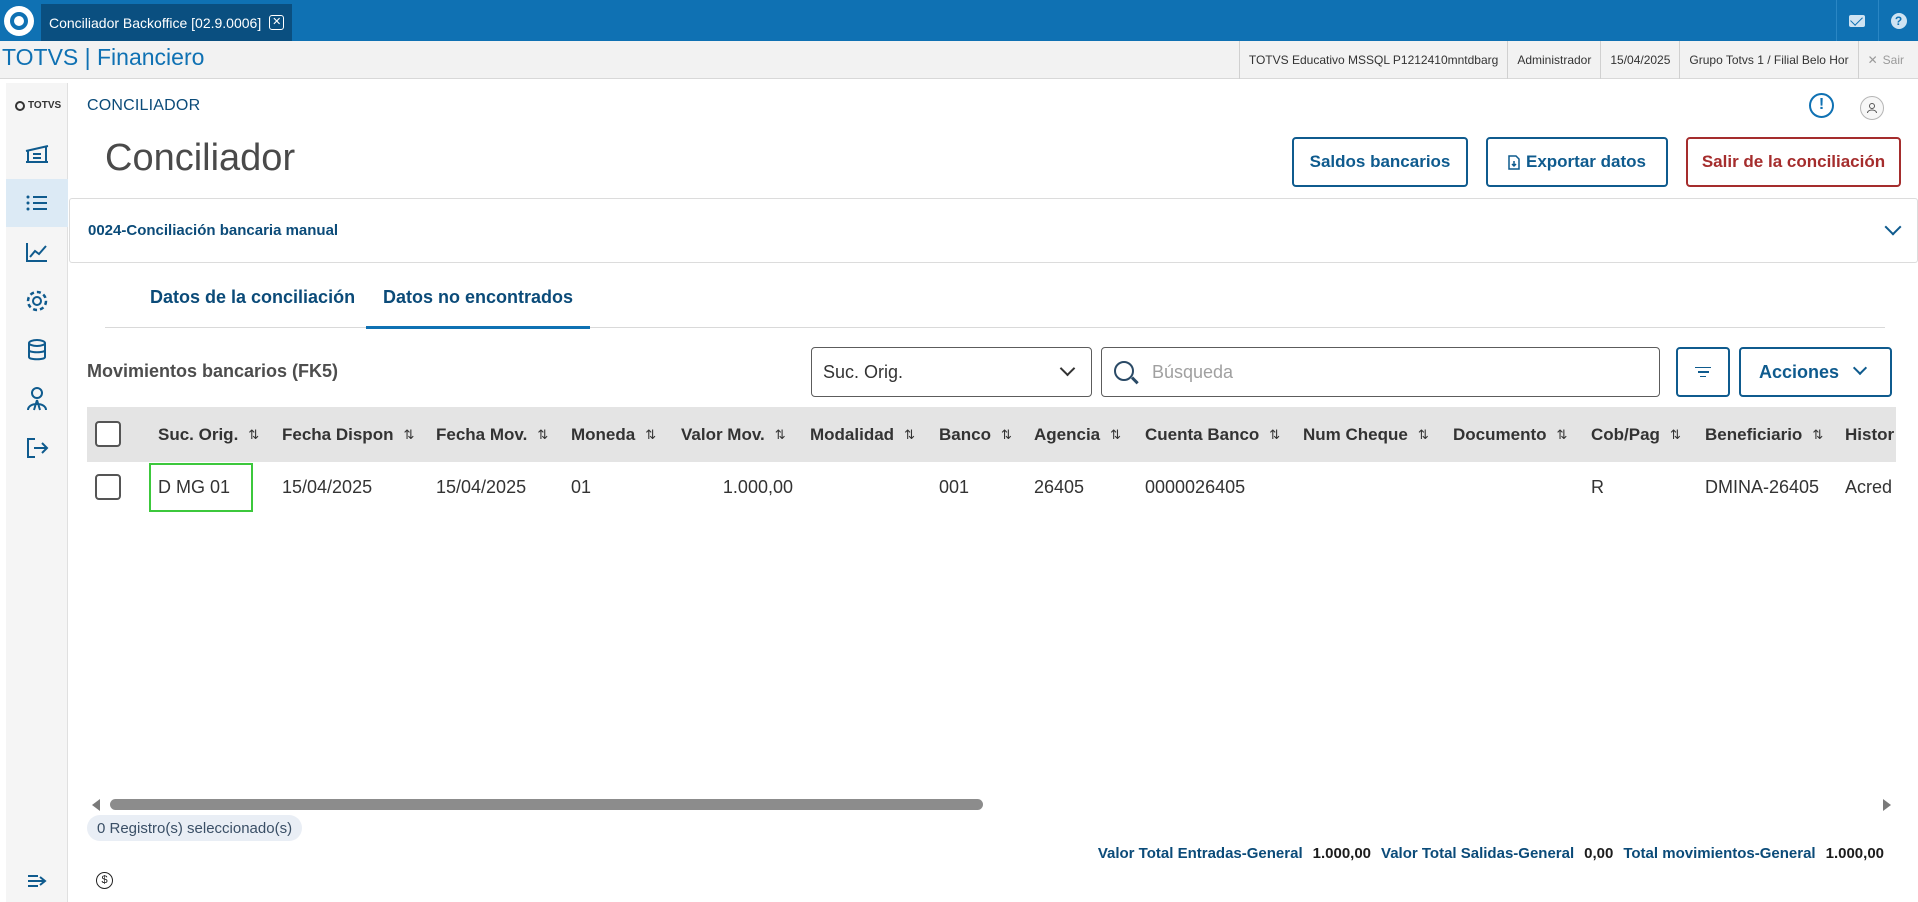  I want to click on column-header: Documento ⇅, so click(1510, 434).